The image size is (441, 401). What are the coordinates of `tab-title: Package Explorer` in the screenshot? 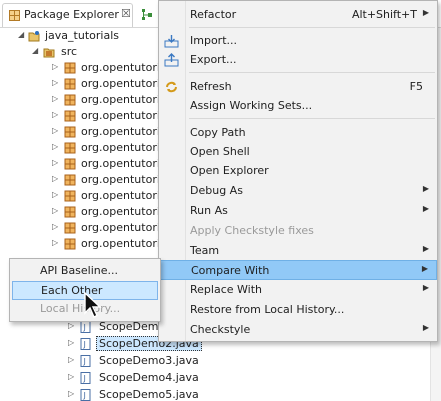 It's located at (71, 14).